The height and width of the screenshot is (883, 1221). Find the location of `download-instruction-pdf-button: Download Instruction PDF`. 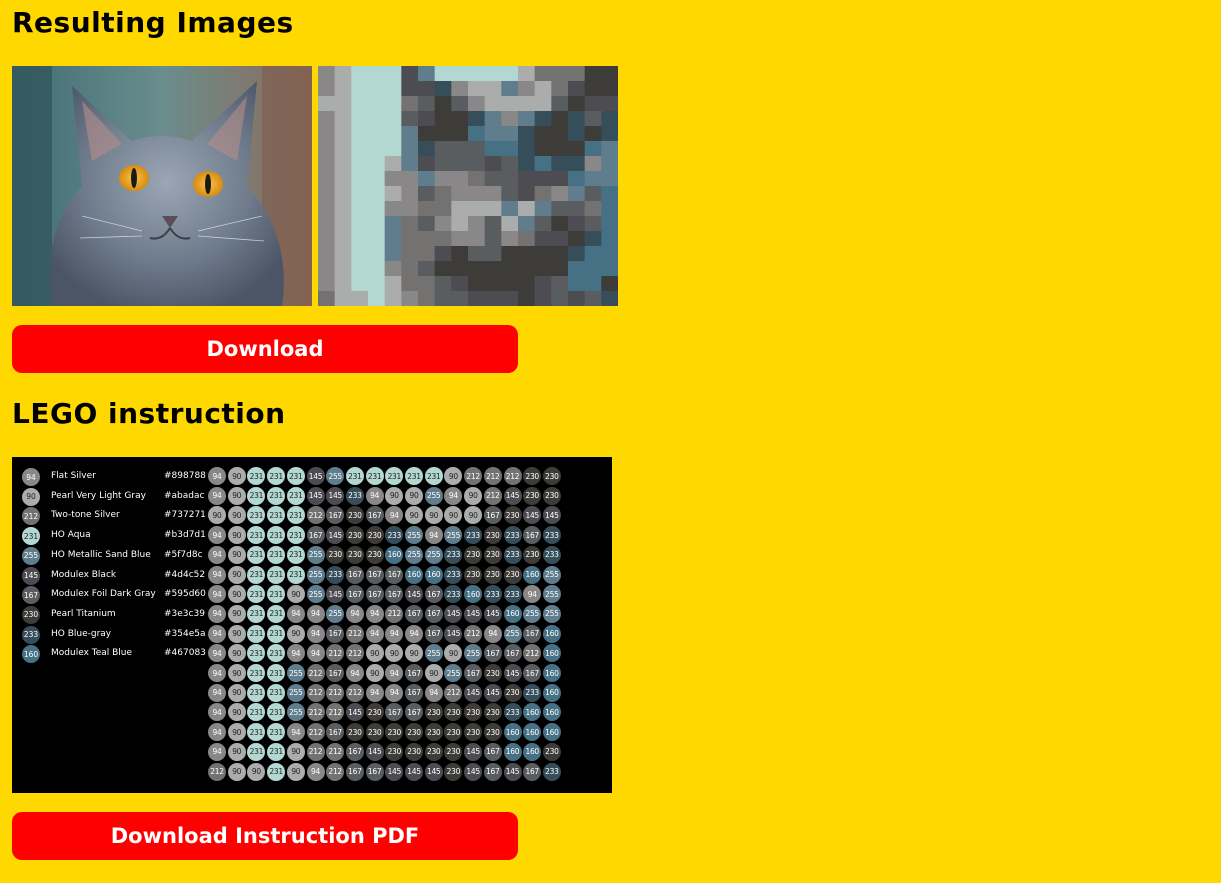

download-instruction-pdf-button: Download Instruction PDF is located at coordinates (265, 836).